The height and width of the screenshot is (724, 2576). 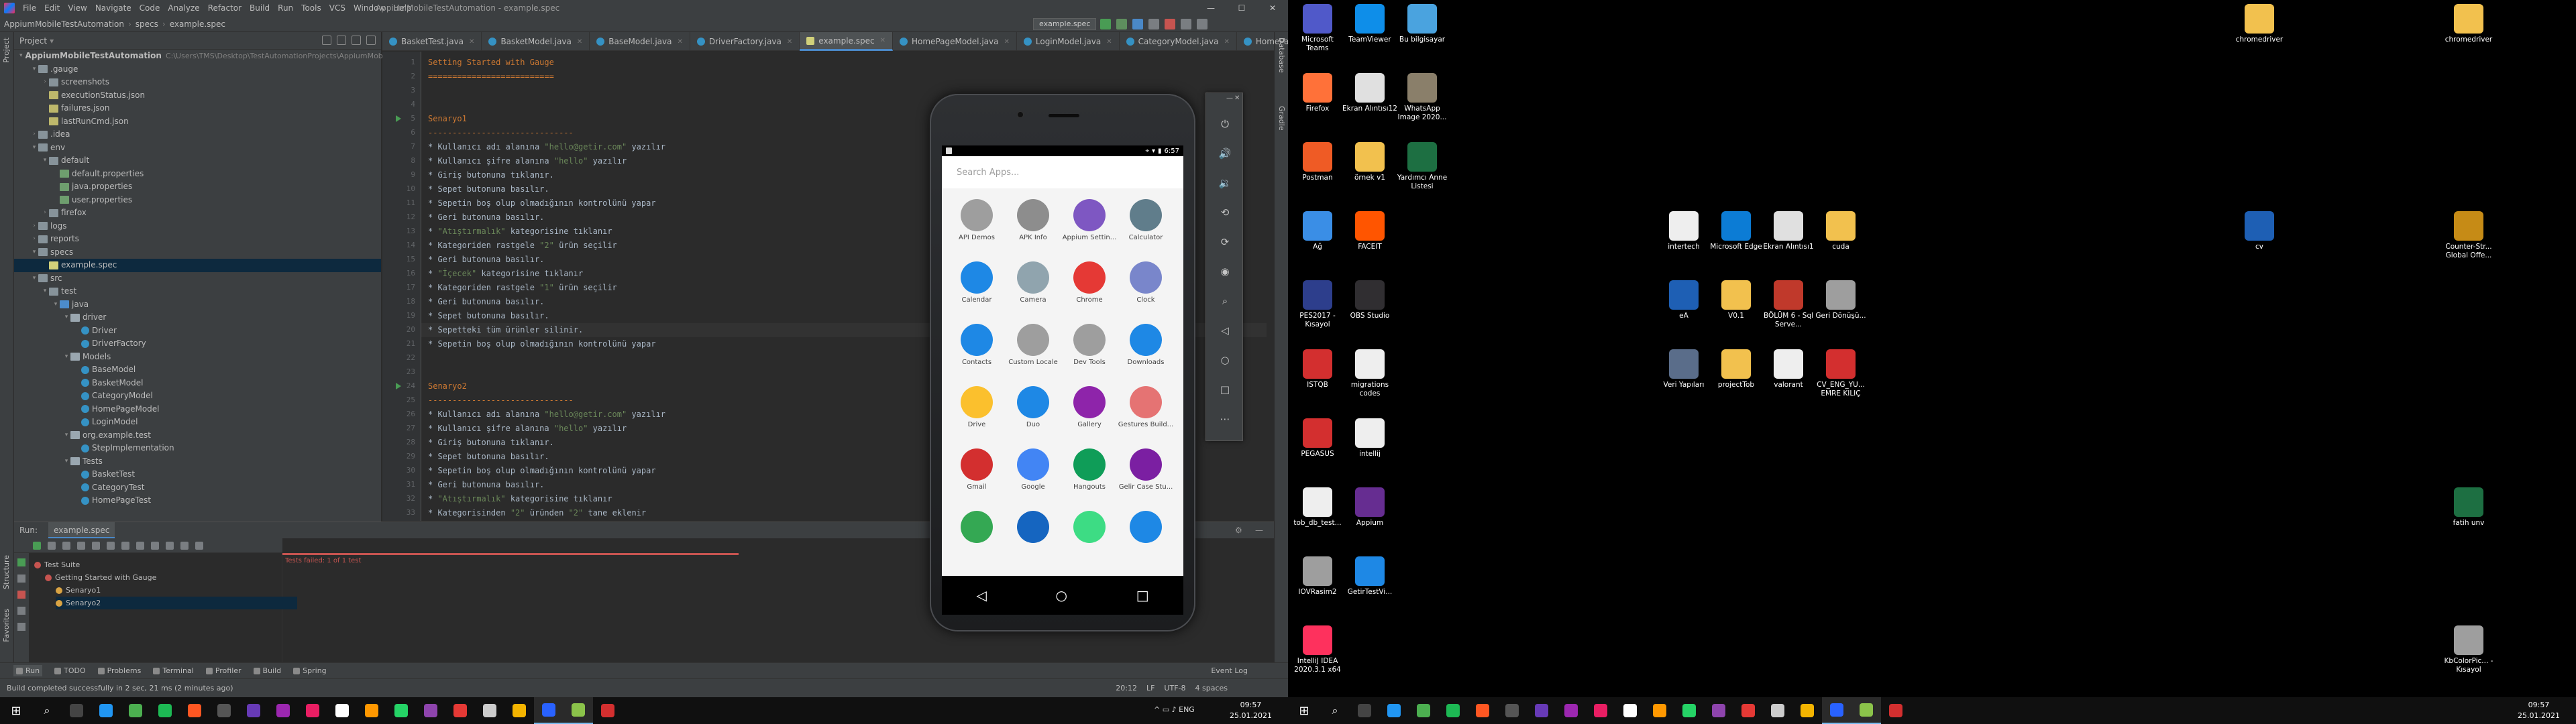 What do you see at coordinates (1370, 93) in the screenshot?
I see `desktop-icon: Ekran Alıntısı12` at bounding box center [1370, 93].